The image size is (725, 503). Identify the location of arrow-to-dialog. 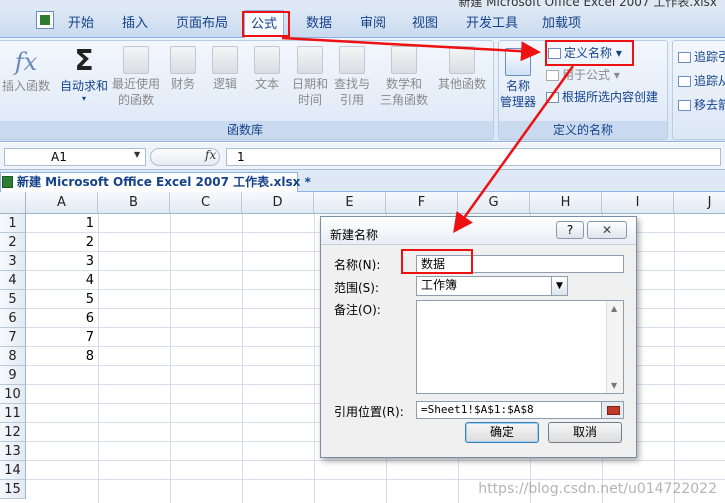
(514, 149).